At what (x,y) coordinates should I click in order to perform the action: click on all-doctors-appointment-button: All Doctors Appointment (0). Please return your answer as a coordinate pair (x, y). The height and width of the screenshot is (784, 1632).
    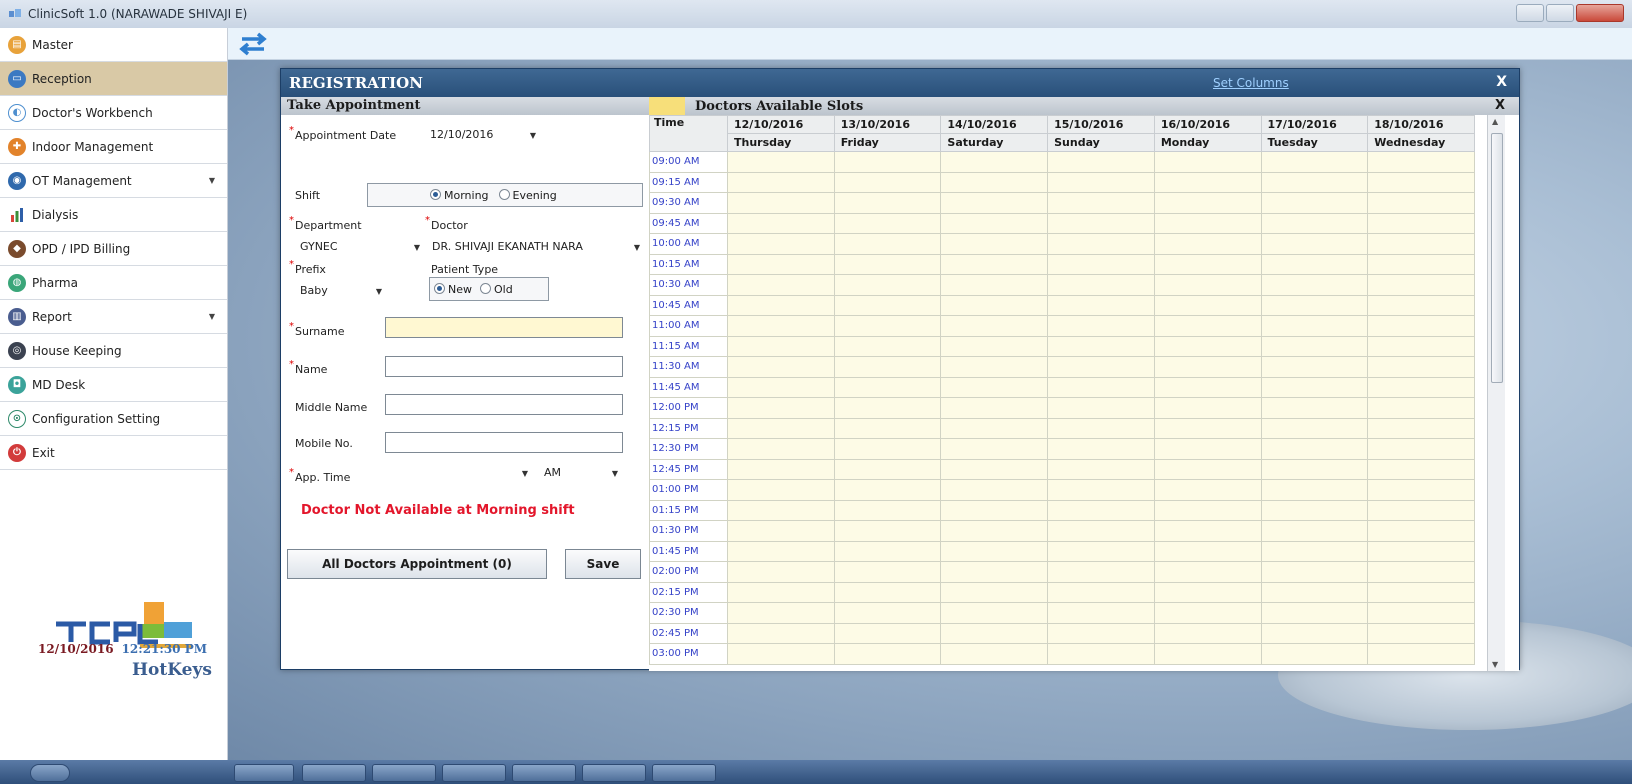
    Looking at the image, I should click on (417, 564).